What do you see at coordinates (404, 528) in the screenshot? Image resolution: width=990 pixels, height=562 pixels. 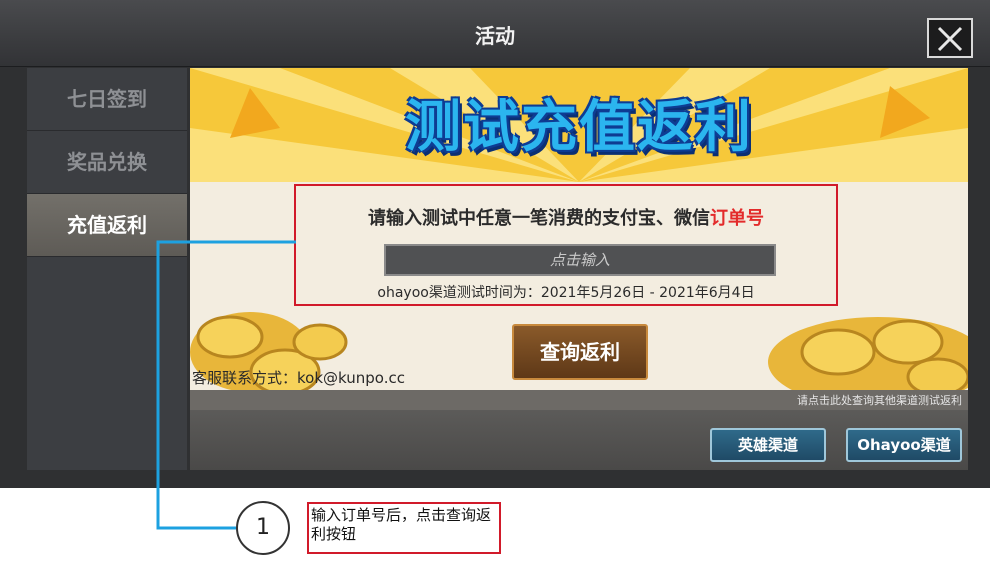 I see `callout-text: 输入订单号后，点击查询返利按钮` at bounding box center [404, 528].